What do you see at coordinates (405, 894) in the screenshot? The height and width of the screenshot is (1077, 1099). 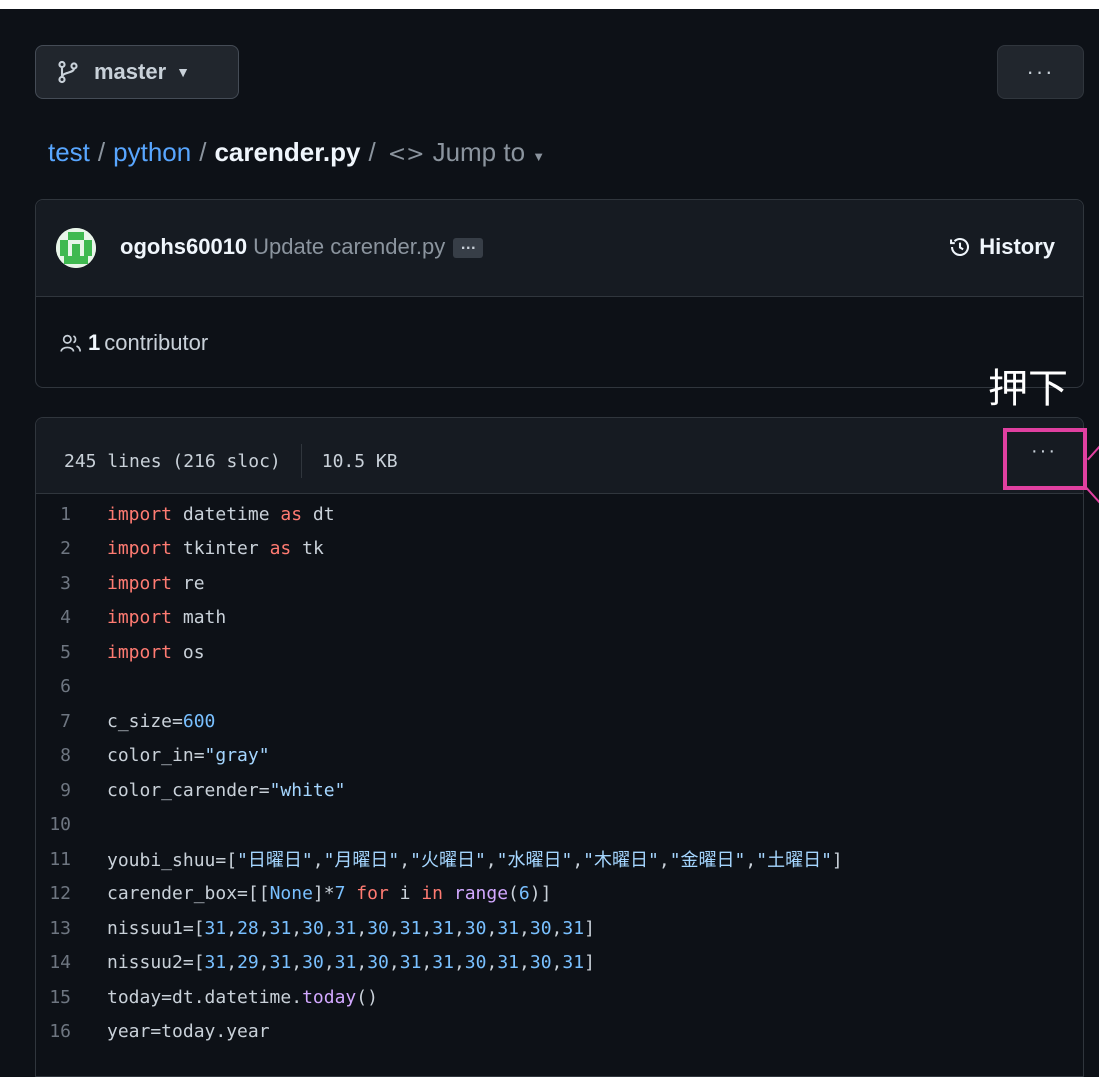 I see `code-token: i` at bounding box center [405, 894].